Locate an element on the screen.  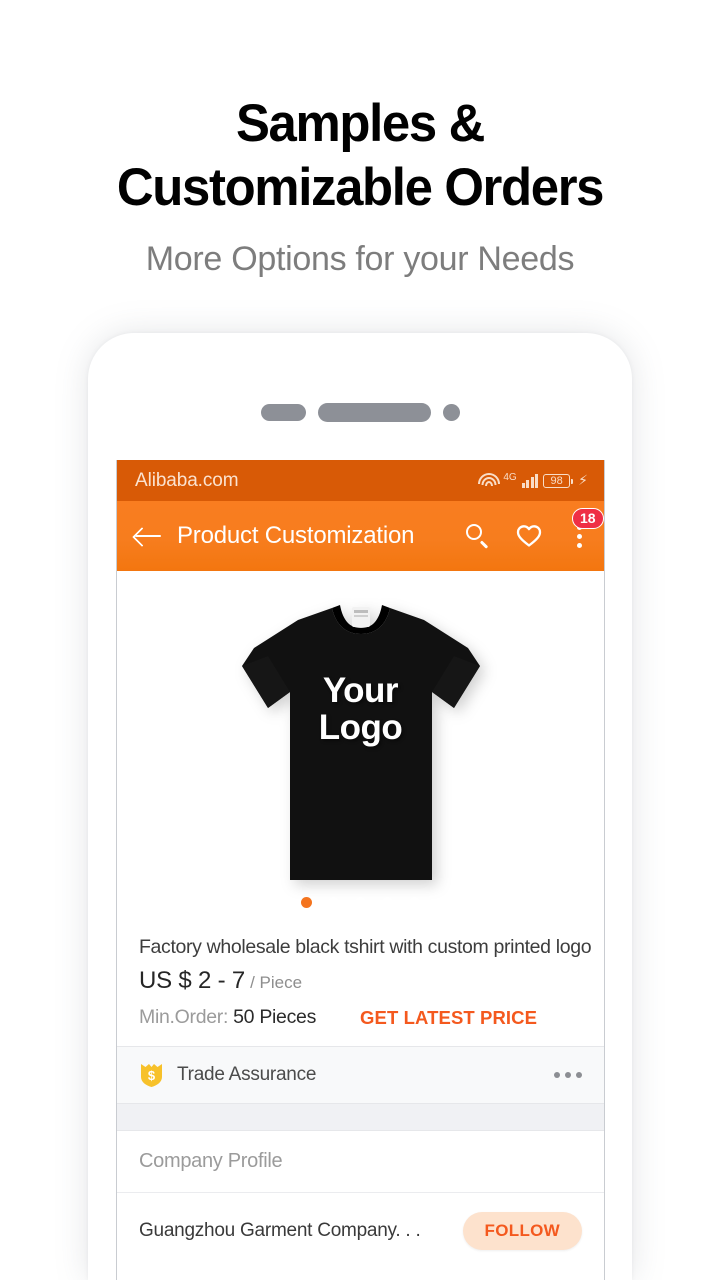
phone-speaker-row is located at coordinates (360, 412).